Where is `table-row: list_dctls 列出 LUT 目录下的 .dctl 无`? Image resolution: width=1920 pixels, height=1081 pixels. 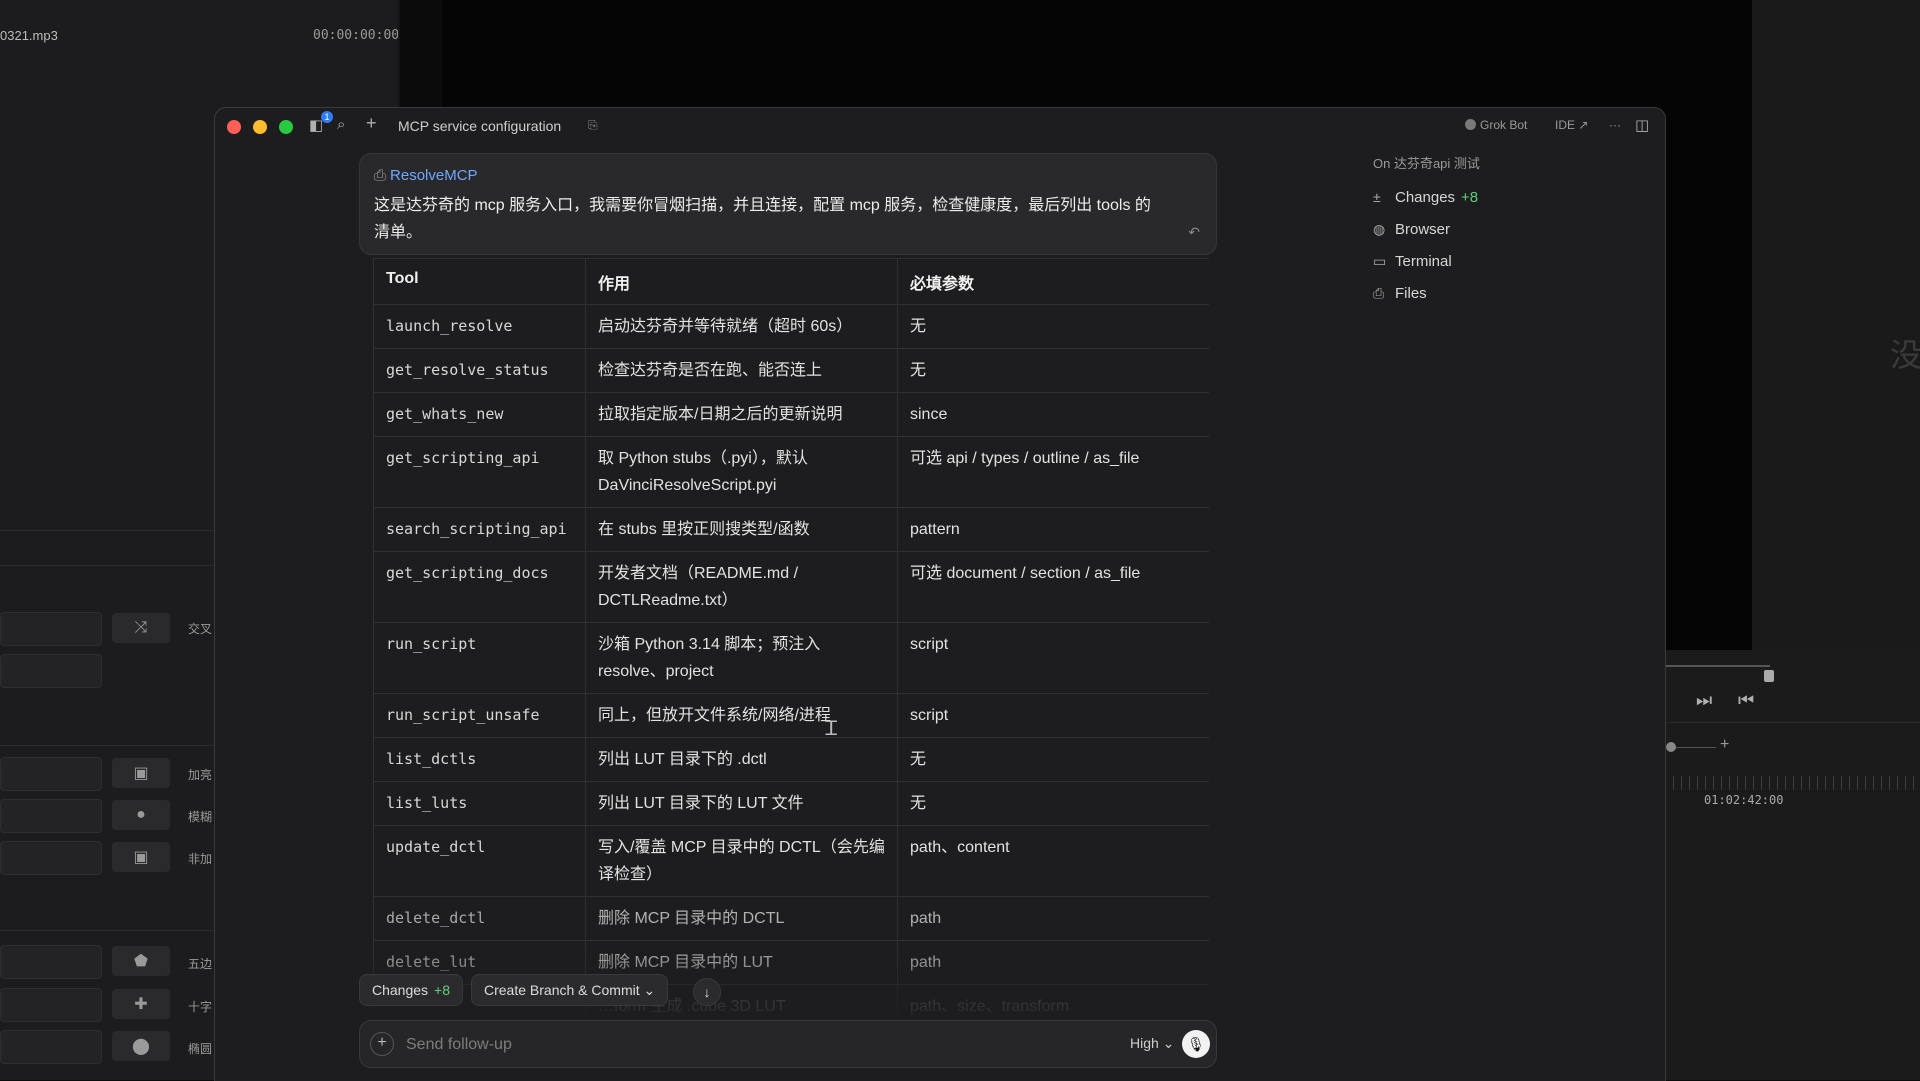 table-row: list_dctls 列出 LUT 目录下的 .dctl 无 is located at coordinates (791, 759).